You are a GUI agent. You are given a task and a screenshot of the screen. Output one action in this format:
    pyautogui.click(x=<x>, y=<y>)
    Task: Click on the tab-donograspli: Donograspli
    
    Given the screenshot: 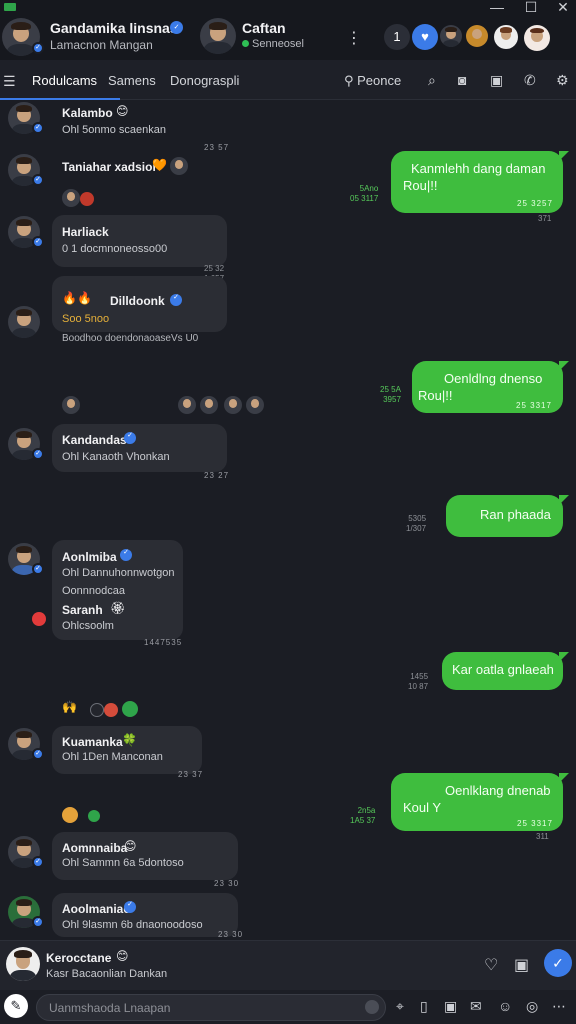 What is the action you would take?
    pyautogui.click(x=204, y=80)
    